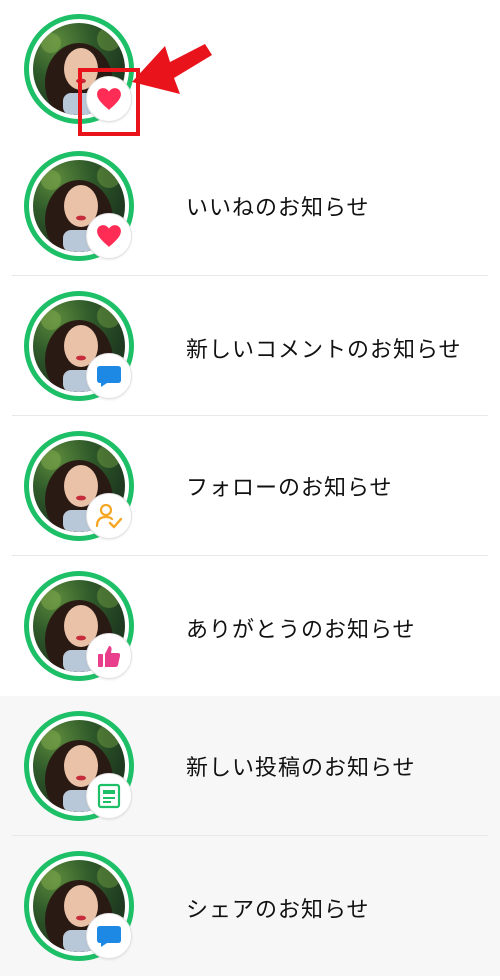  I want to click on notification-label: シェアのお知らせ, so click(278, 910).